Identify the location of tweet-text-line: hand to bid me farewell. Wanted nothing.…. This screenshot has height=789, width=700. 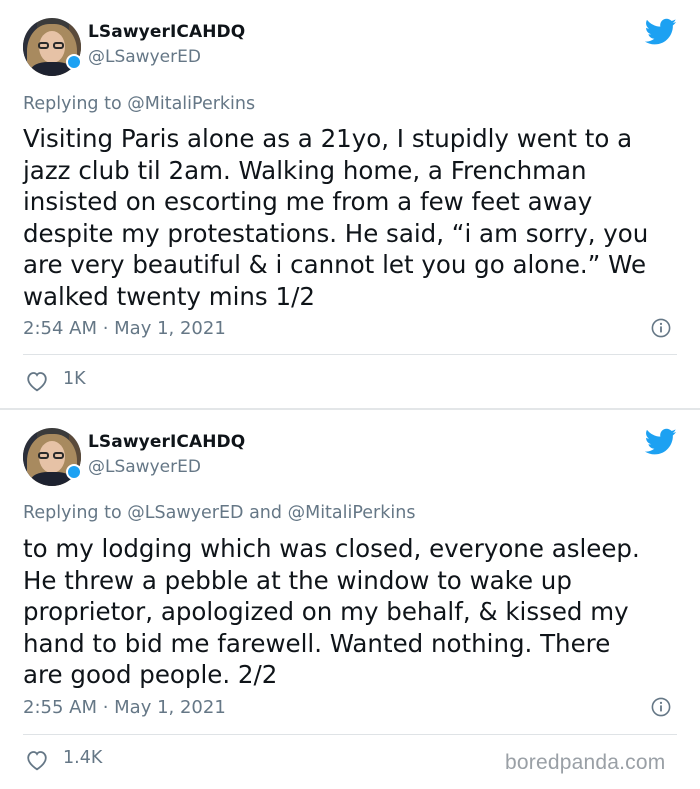
(317, 643).